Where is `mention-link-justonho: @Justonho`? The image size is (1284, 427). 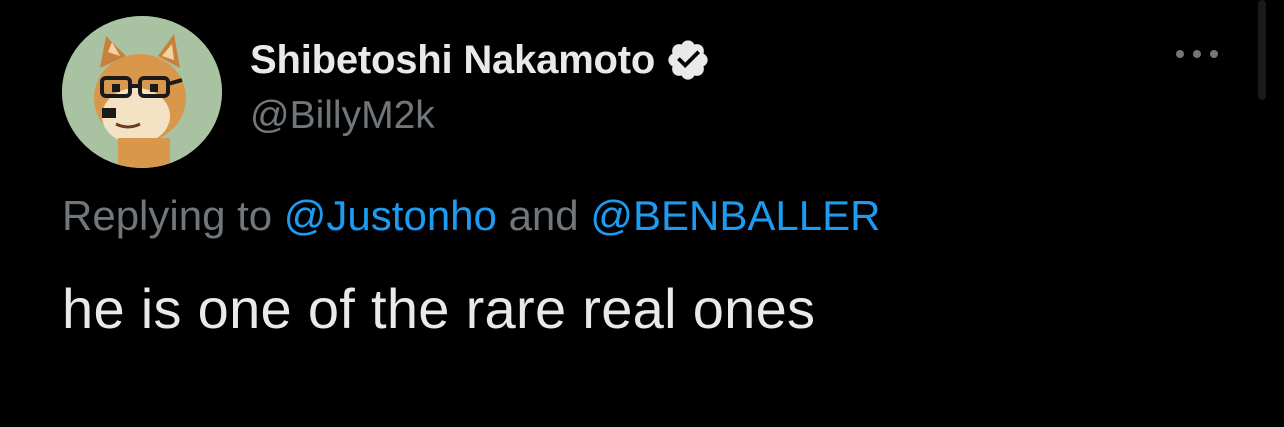 mention-link-justonho: @Justonho is located at coordinates (390, 215).